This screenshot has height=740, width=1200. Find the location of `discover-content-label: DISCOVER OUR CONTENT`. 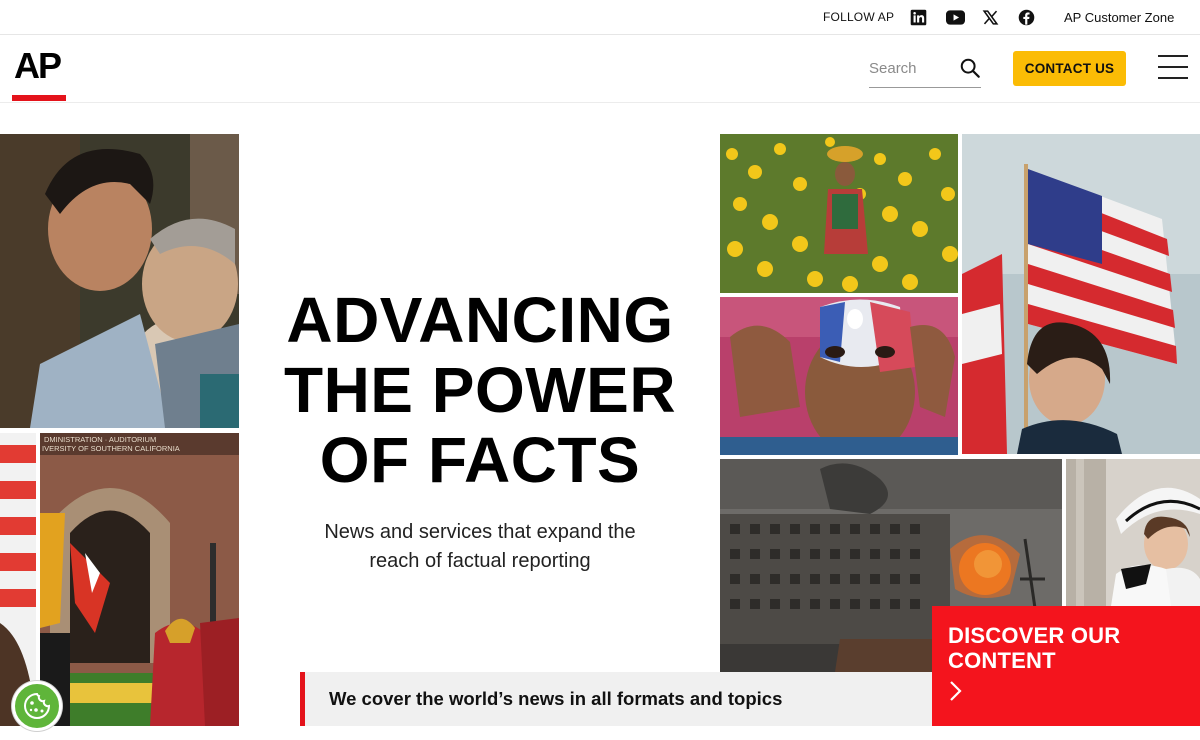

discover-content-label: DISCOVER OUR CONTENT is located at coordinates (1048, 648).